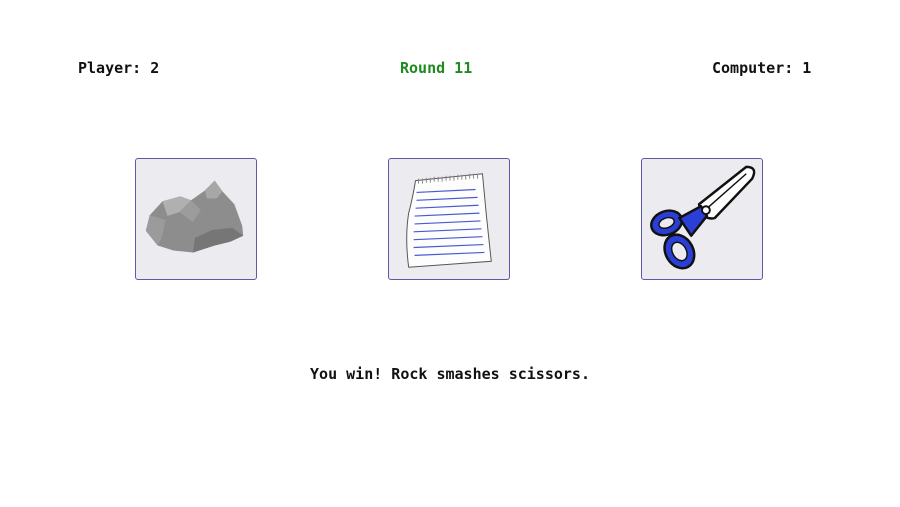 The image size is (900, 507). Describe the element at coordinates (762, 68) in the screenshot. I see `computer-score: Computer: 1` at that location.